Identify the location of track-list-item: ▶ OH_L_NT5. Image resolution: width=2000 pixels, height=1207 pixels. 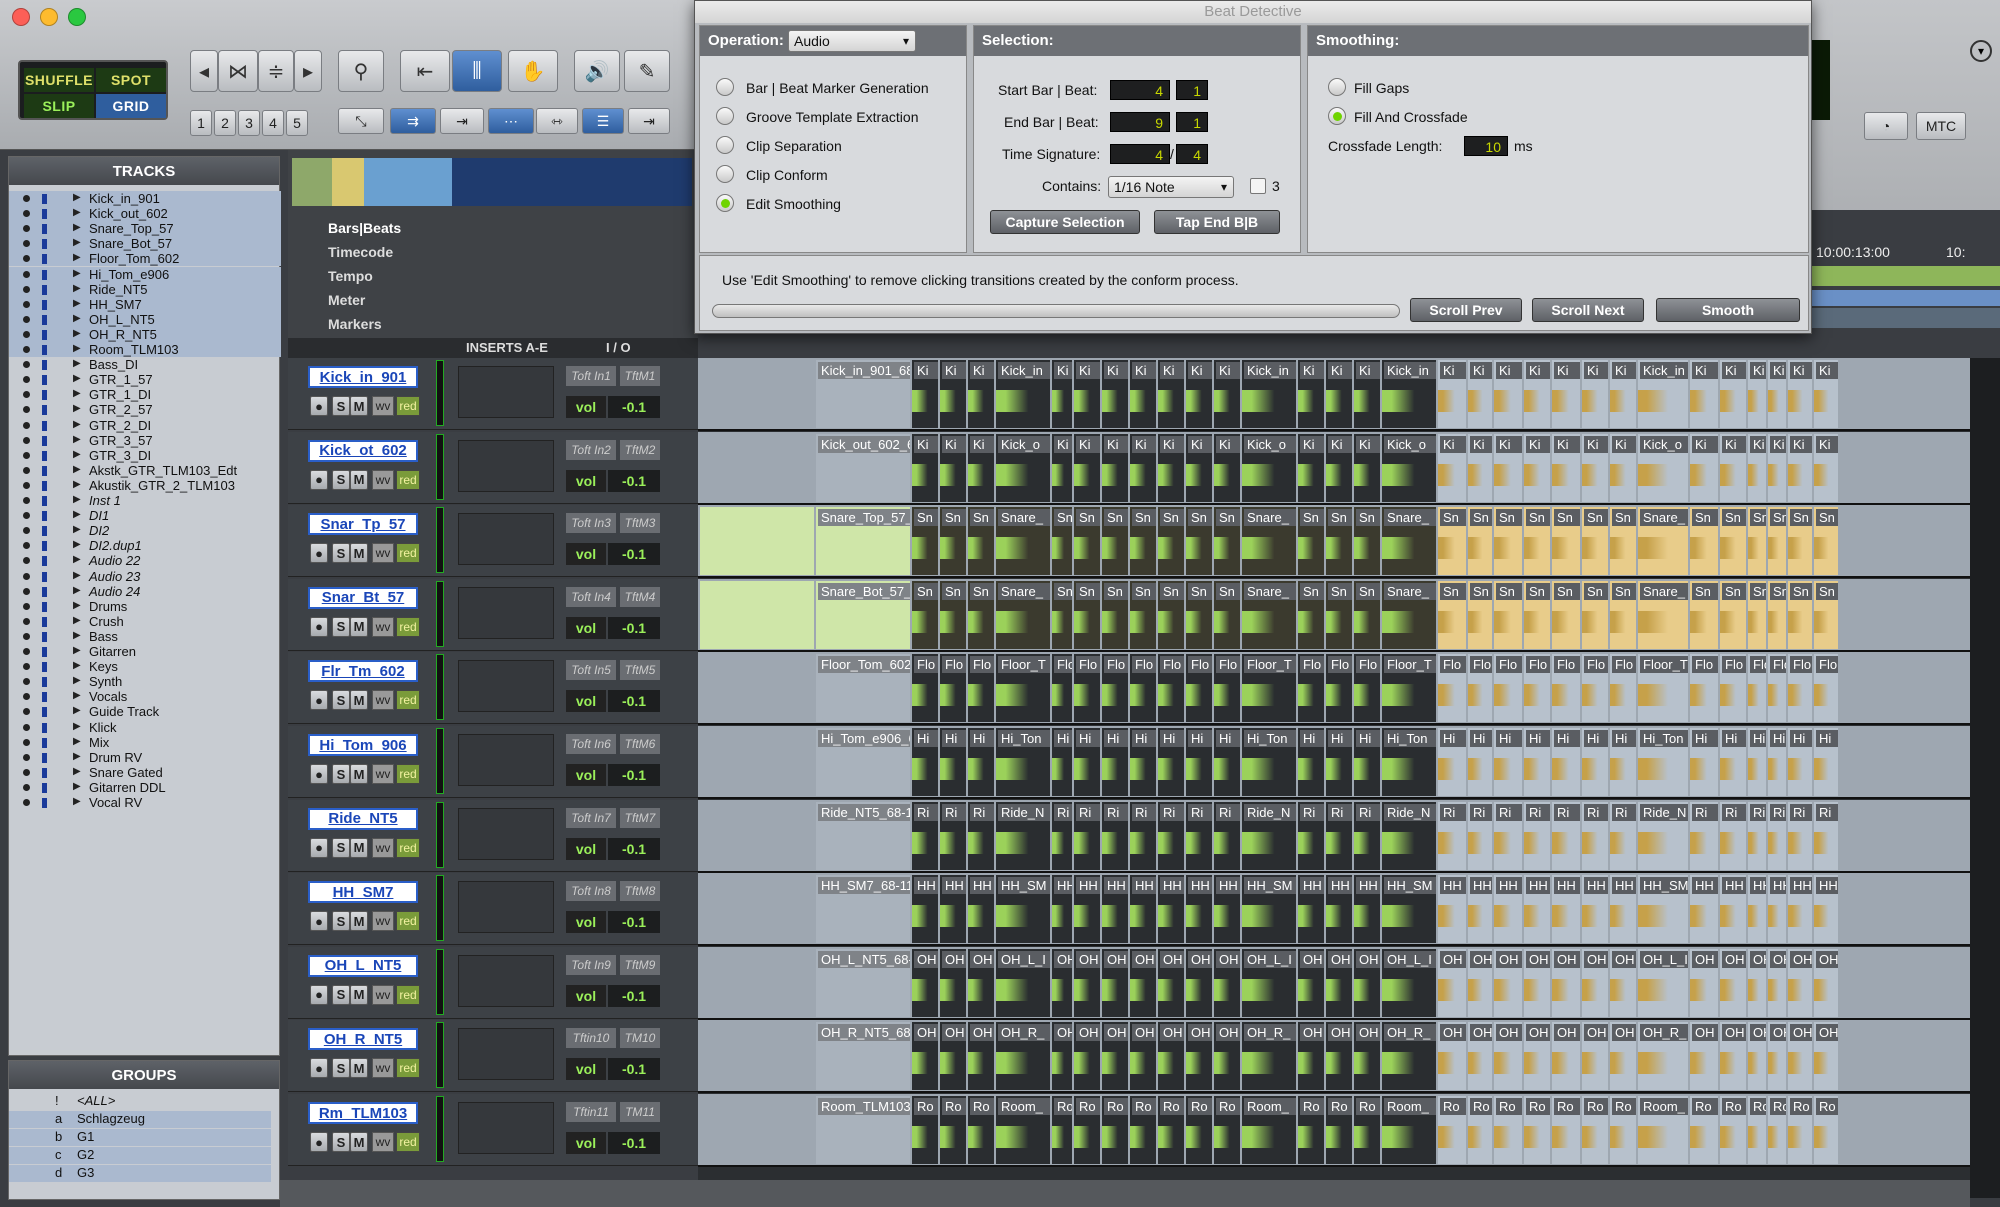
(145, 319).